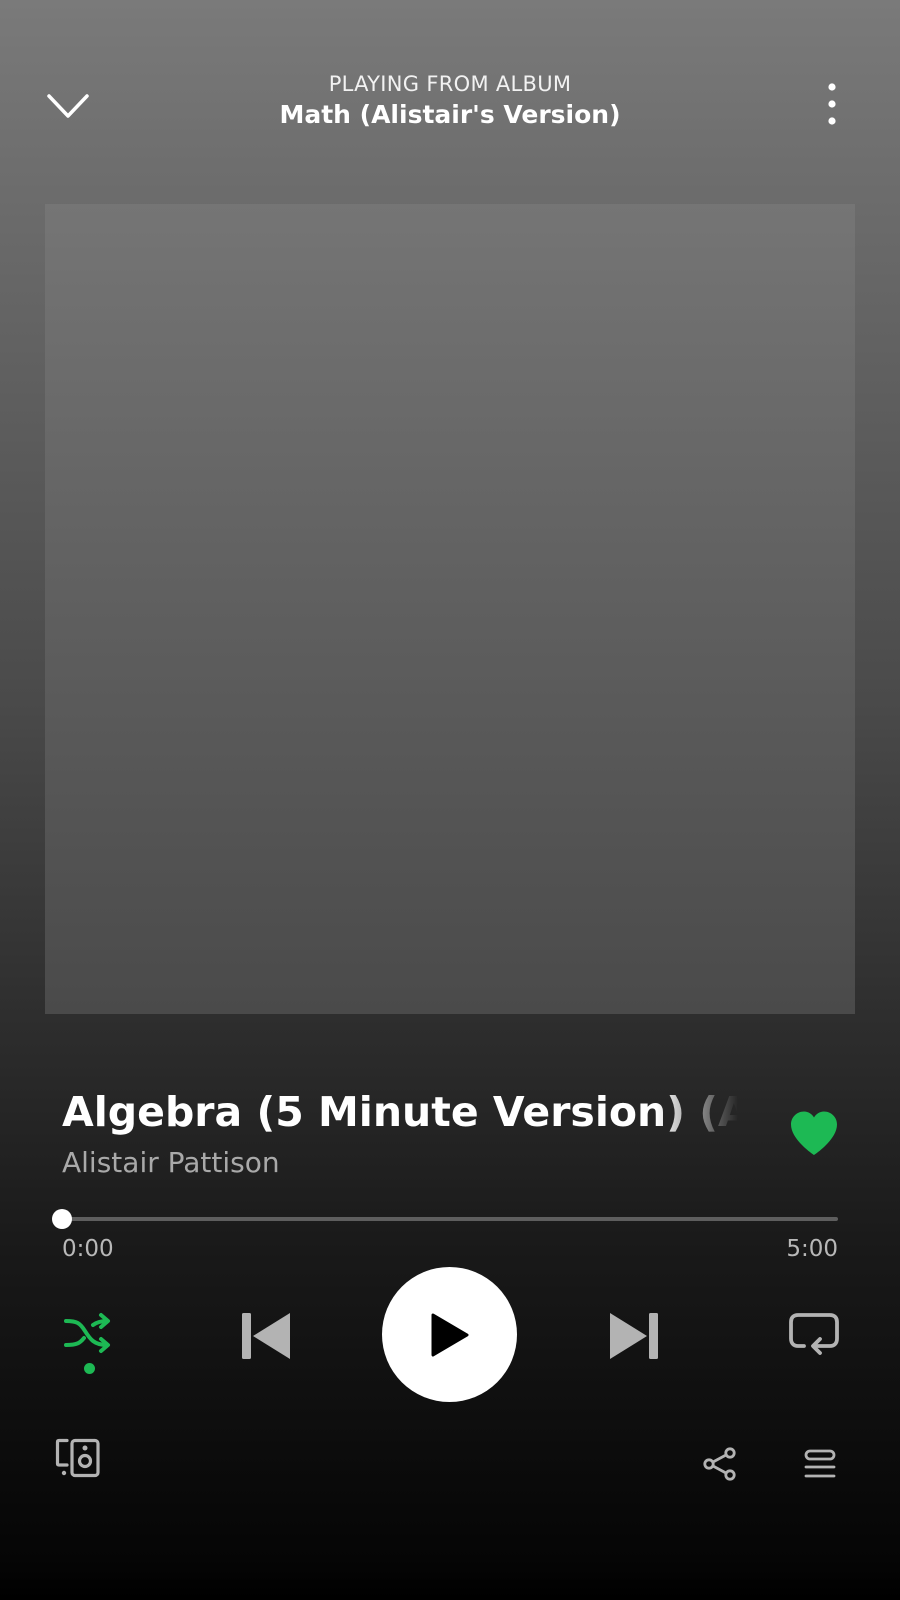 The image size is (900, 1600). I want to click on shuffle-active-indicator, so click(89, 1368).